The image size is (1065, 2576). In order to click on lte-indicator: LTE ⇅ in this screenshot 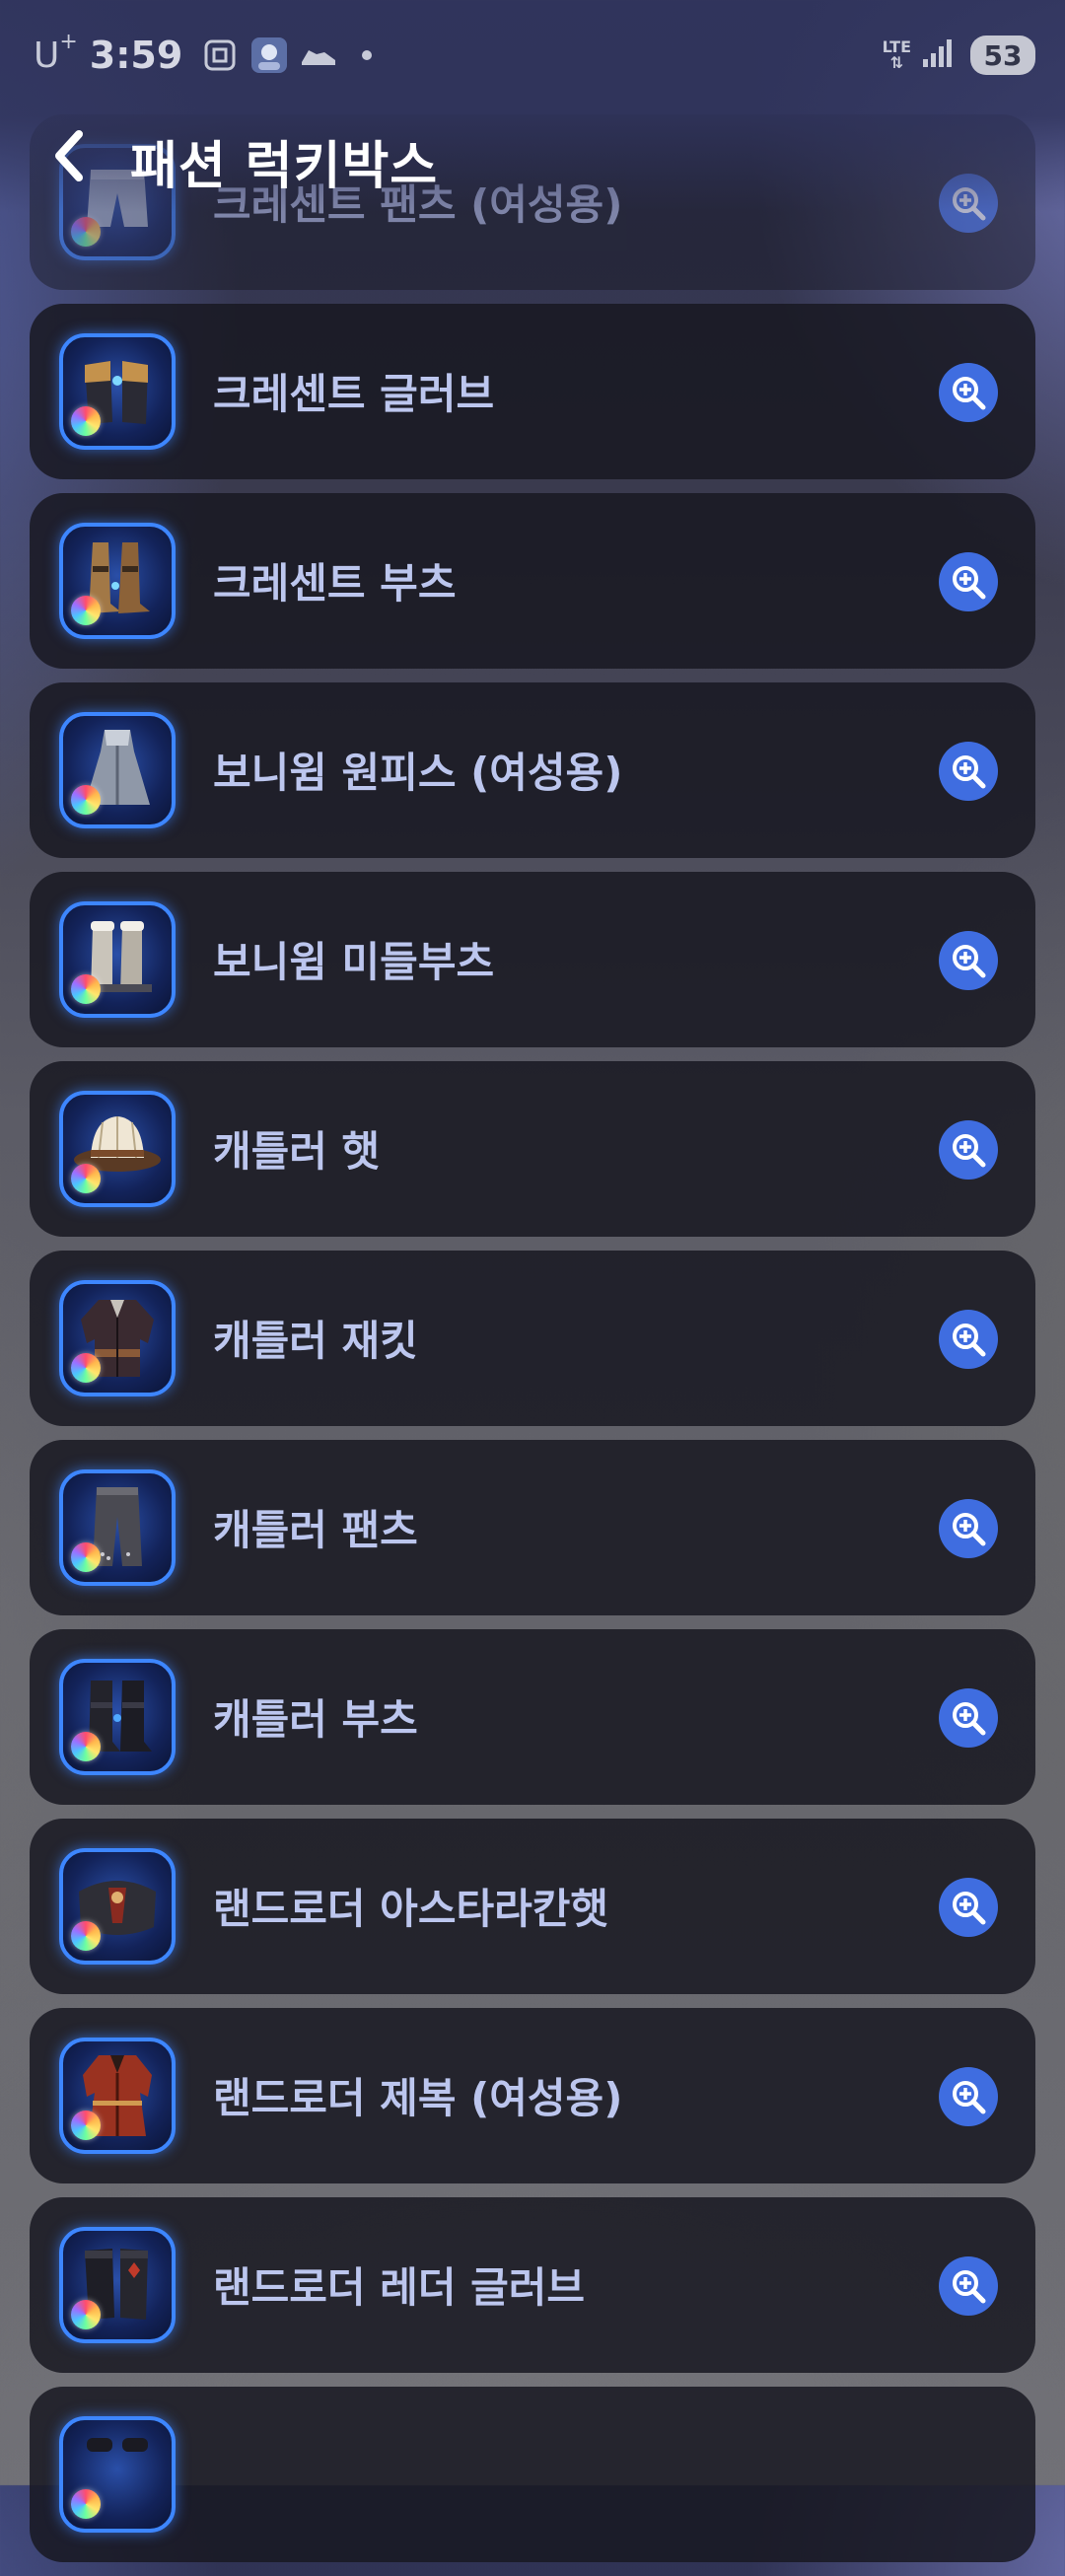, I will do `click(897, 55)`.